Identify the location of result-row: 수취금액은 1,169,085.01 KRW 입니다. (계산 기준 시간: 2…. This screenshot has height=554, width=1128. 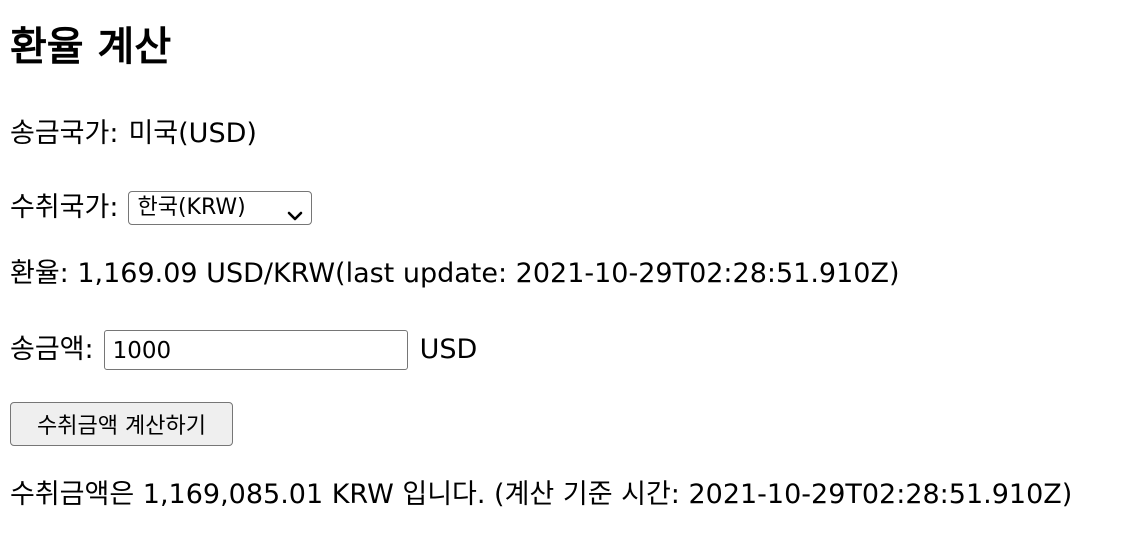
(541, 495).